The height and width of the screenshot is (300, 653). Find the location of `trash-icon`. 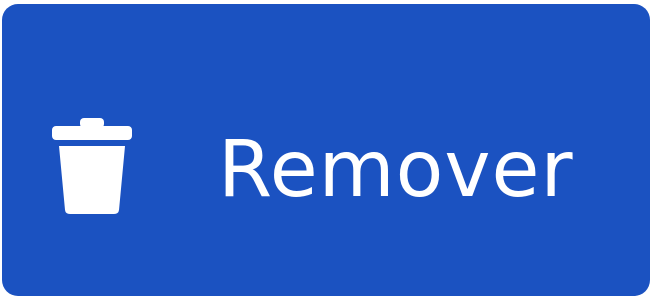

trash-icon is located at coordinates (92, 166).